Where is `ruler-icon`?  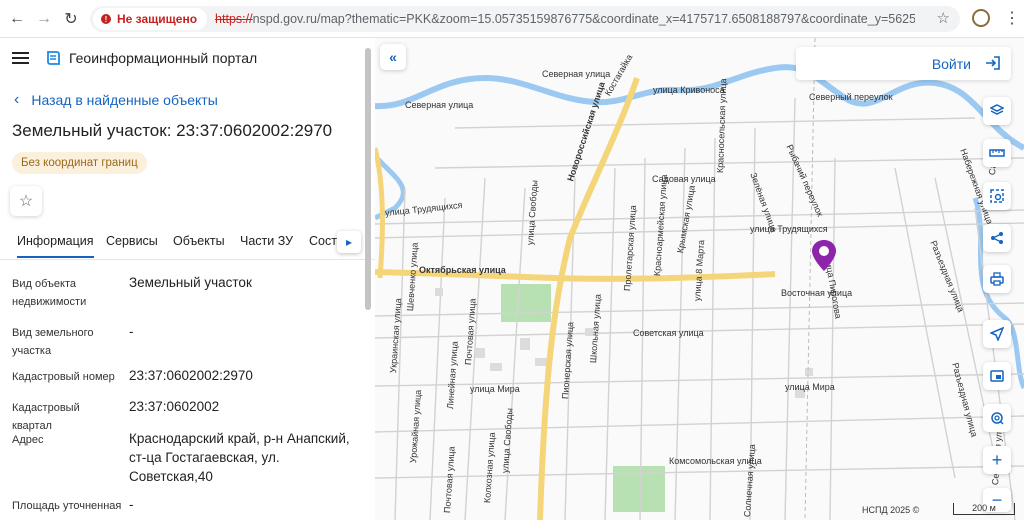 ruler-icon is located at coordinates (997, 153).